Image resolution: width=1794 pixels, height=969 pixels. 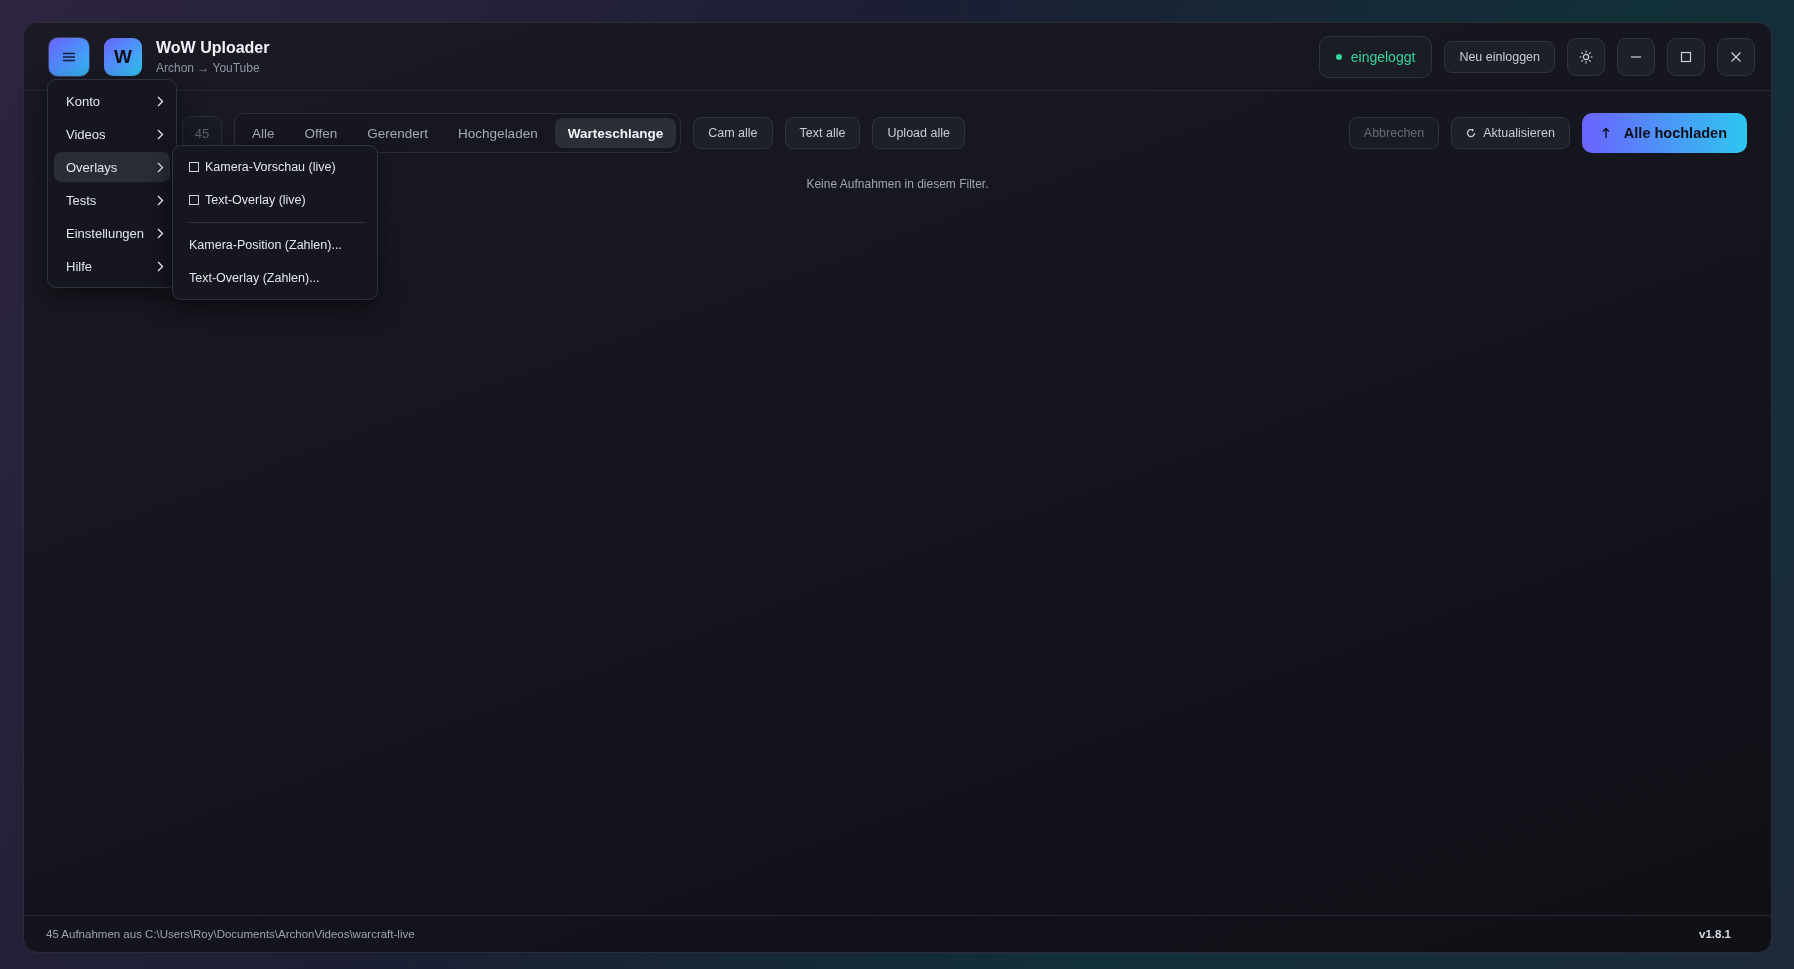 What do you see at coordinates (615, 133) in the screenshot?
I see `filter-tab: Warteschlange` at bounding box center [615, 133].